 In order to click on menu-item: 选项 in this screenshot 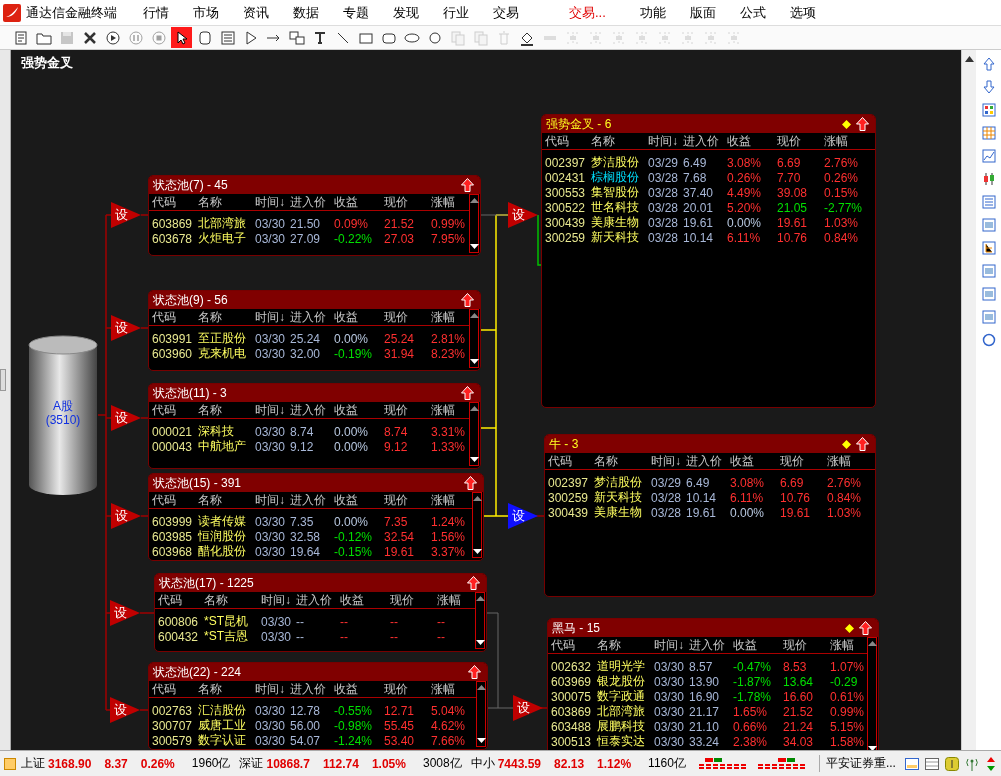, I will do `click(802, 12)`.